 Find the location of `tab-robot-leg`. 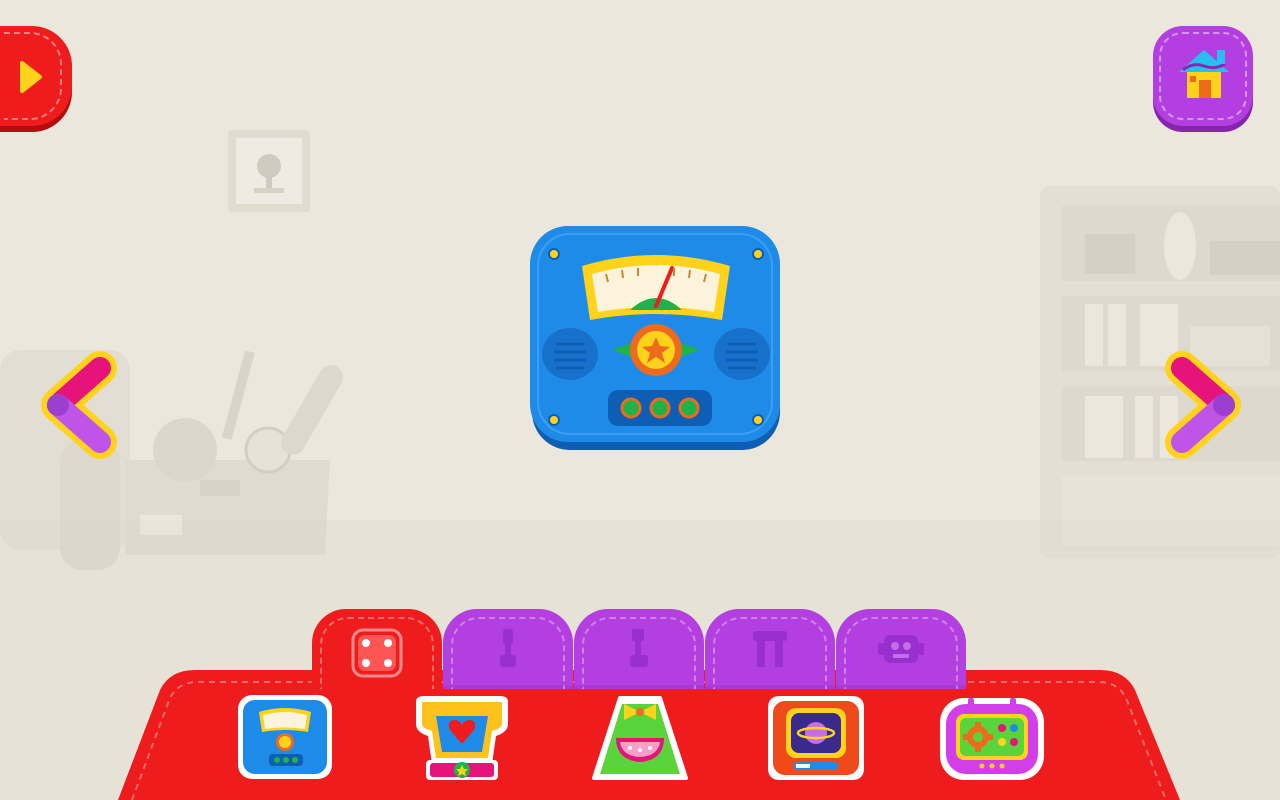

tab-robot-leg is located at coordinates (639, 649).